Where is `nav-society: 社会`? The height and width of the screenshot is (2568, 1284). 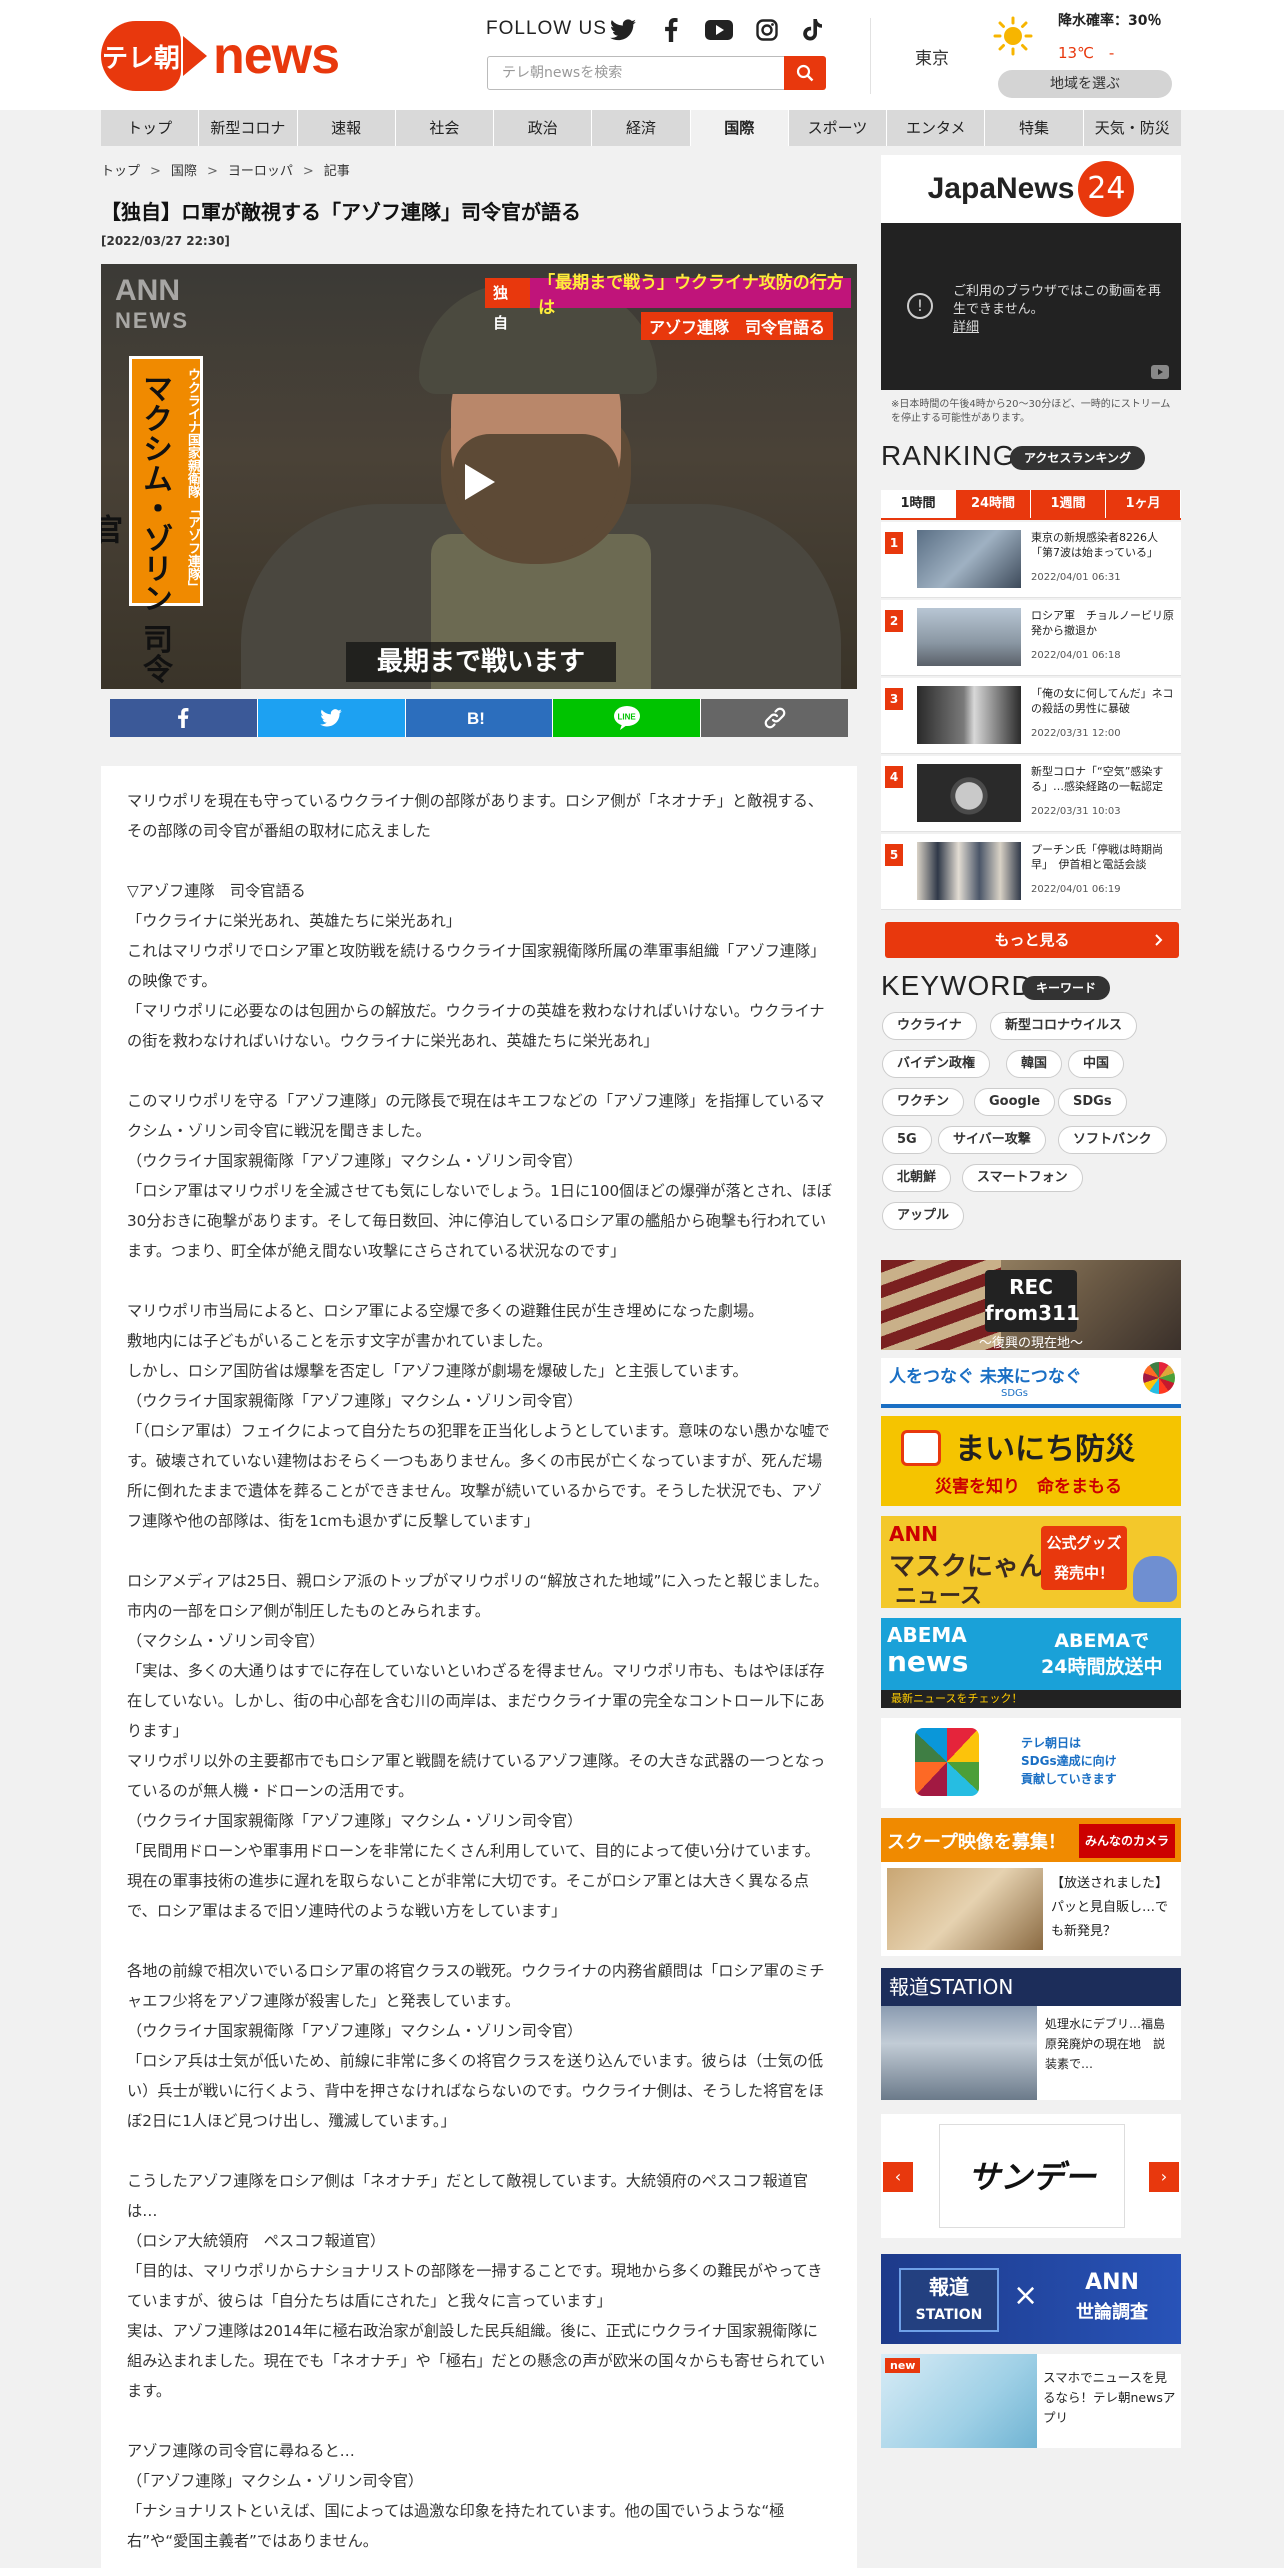
nav-society: 社会 is located at coordinates (445, 128).